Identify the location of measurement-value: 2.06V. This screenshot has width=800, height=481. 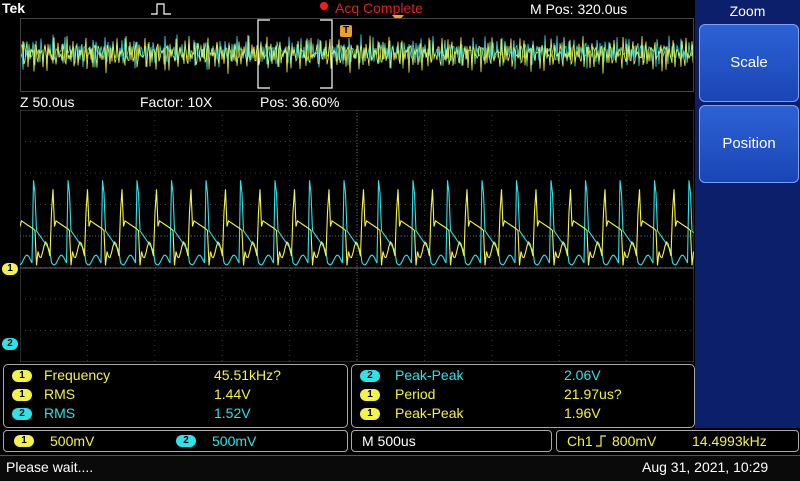
(582, 375).